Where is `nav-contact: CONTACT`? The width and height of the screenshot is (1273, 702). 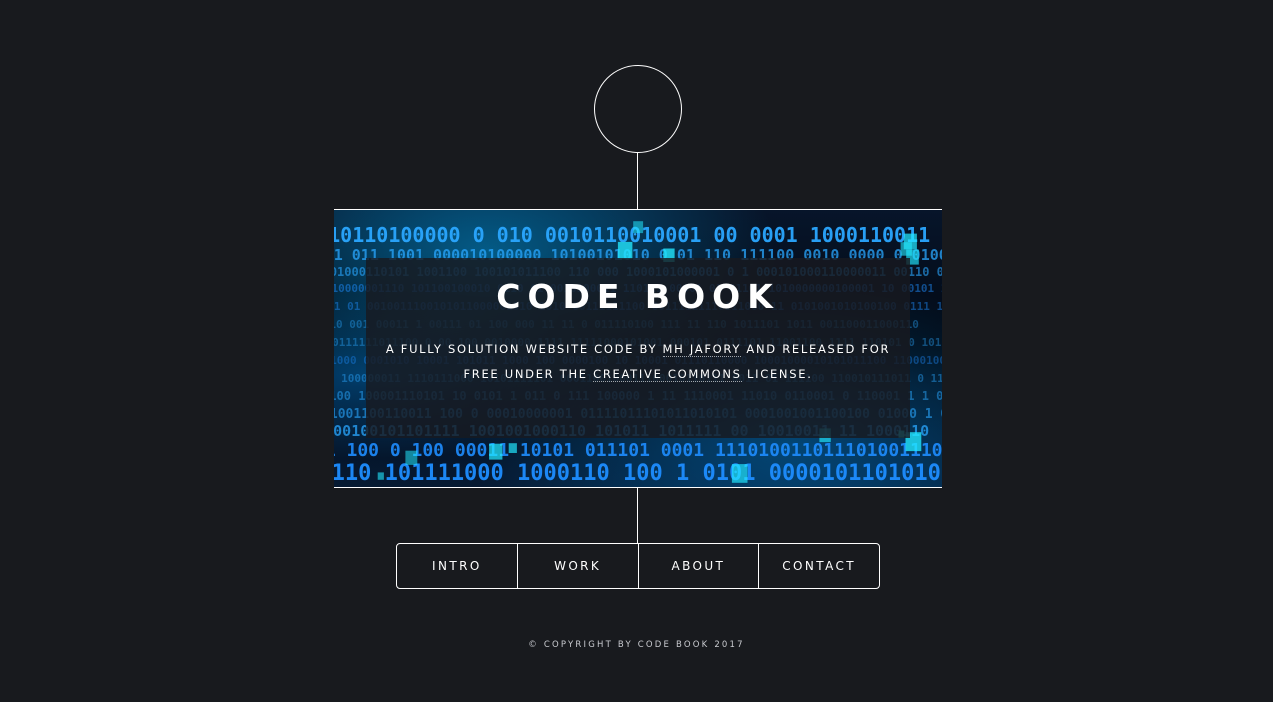
nav-contact: CONTACT is located at coordinates (818, 566).